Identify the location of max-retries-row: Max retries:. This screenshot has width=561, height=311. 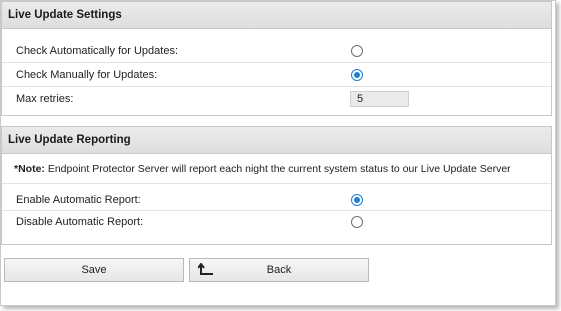
(276, 99).